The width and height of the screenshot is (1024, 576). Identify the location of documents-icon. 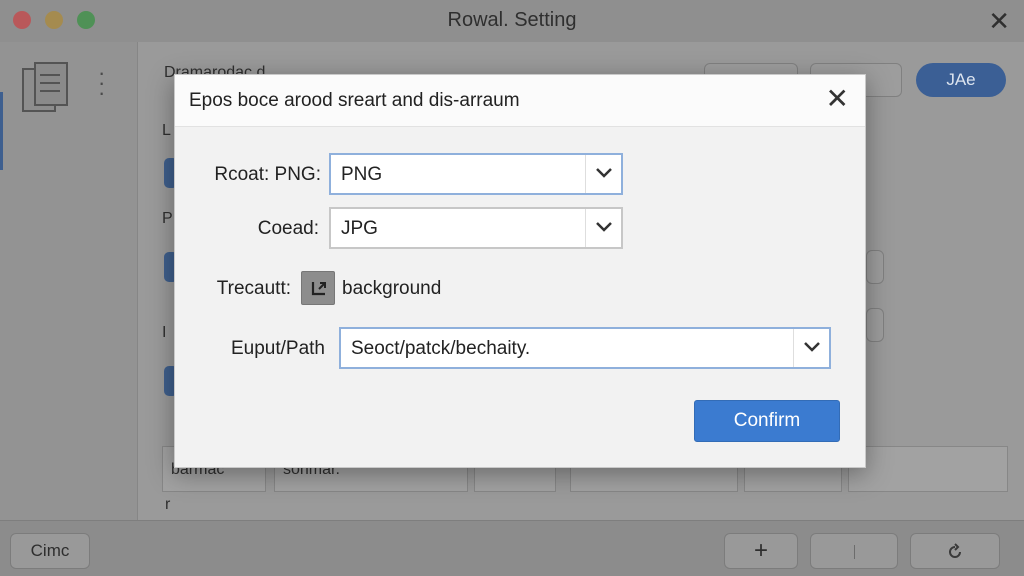
(46, 90).